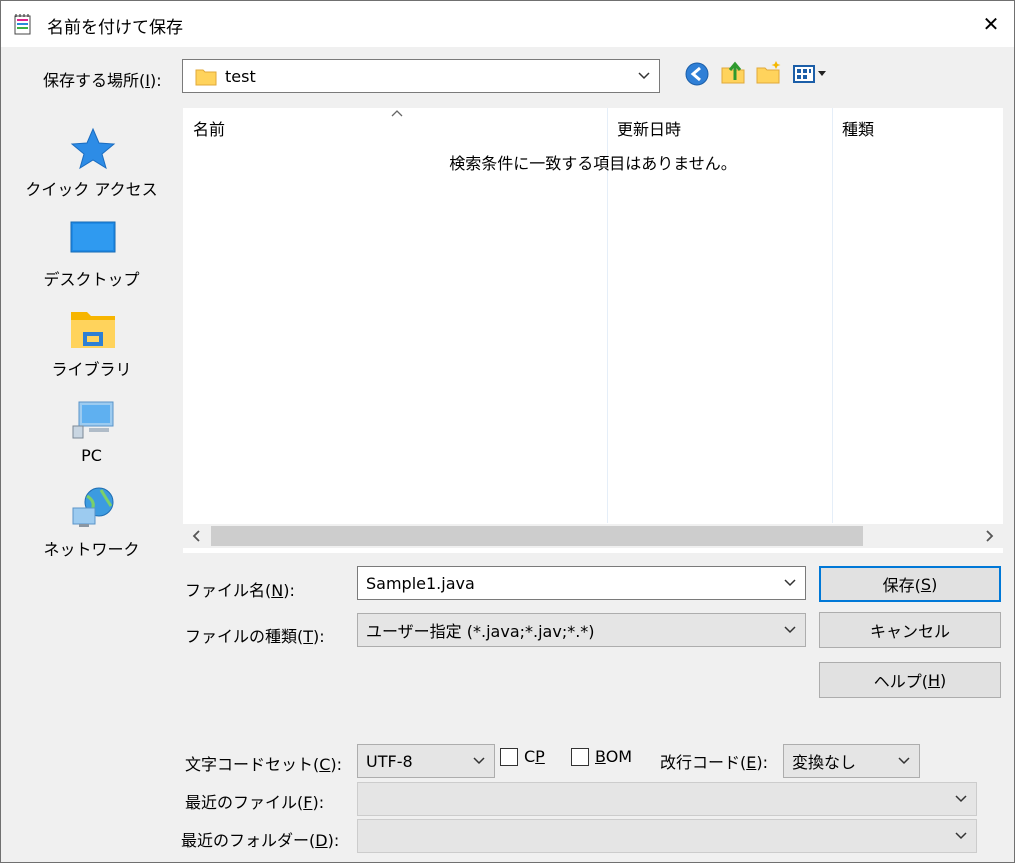  I want to click on cp-label-text: C, so click(530, 756).